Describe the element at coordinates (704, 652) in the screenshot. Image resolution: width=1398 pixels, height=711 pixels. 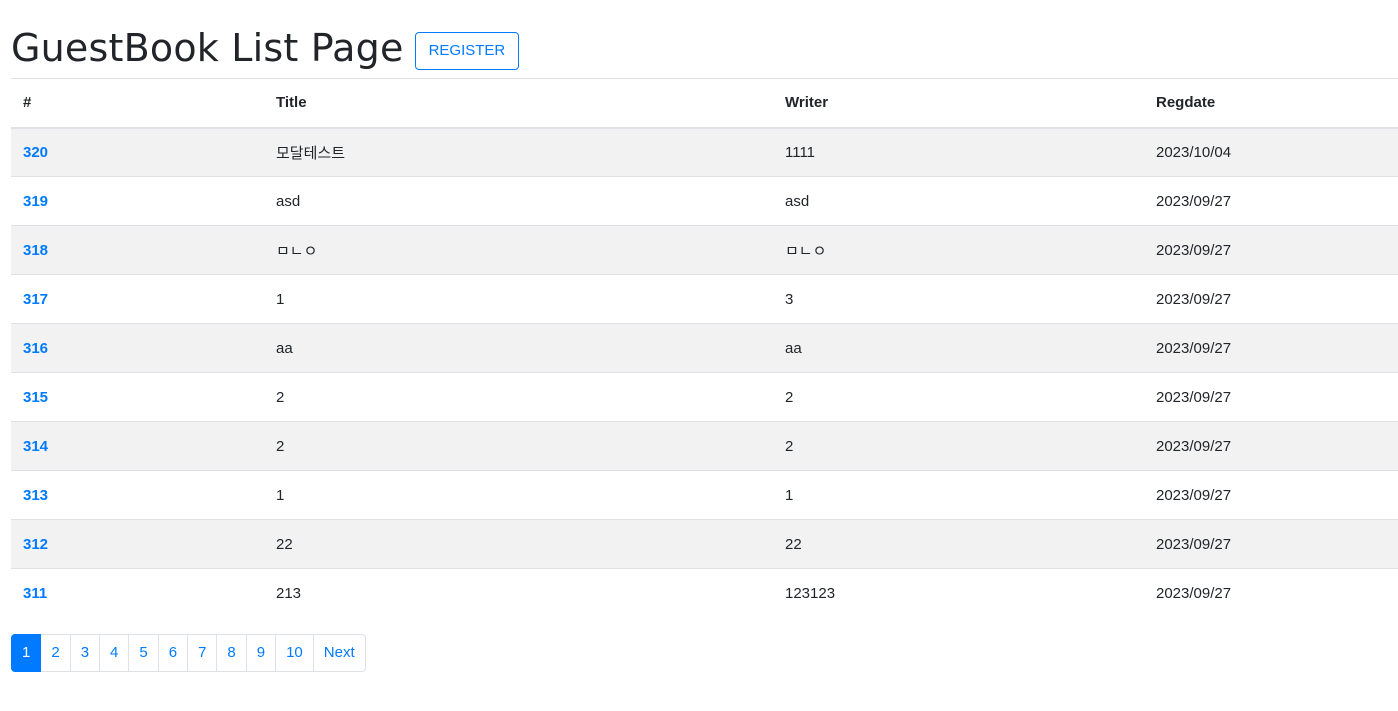
I see `pagination: 1 2 3 4 5 6 7 8 9 10 Next` at that location.